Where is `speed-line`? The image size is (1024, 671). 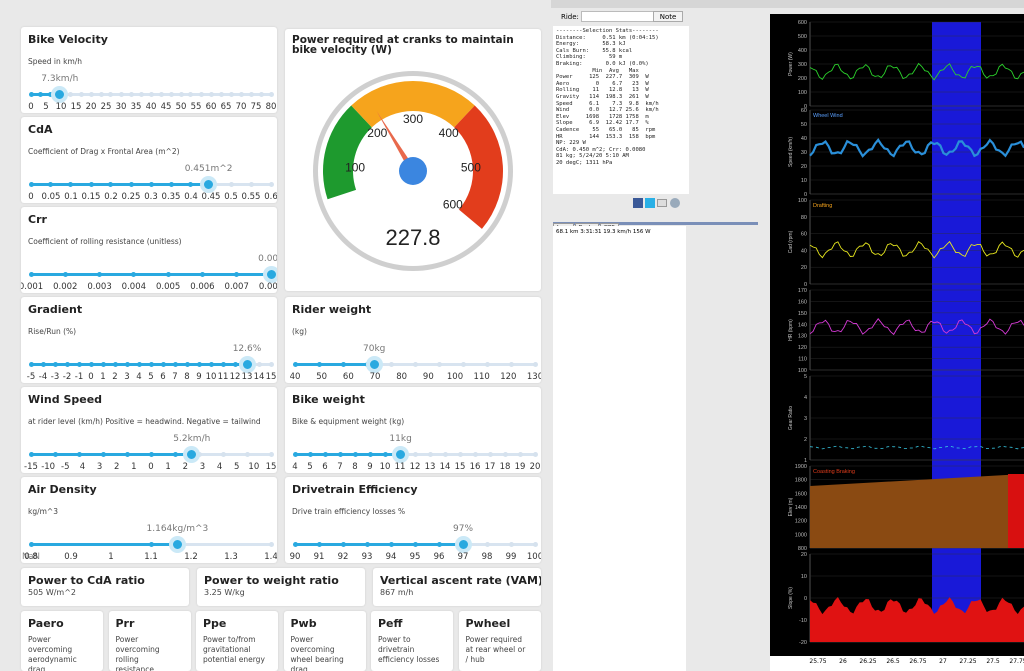
speed-line is located at coordinates (916, 148).